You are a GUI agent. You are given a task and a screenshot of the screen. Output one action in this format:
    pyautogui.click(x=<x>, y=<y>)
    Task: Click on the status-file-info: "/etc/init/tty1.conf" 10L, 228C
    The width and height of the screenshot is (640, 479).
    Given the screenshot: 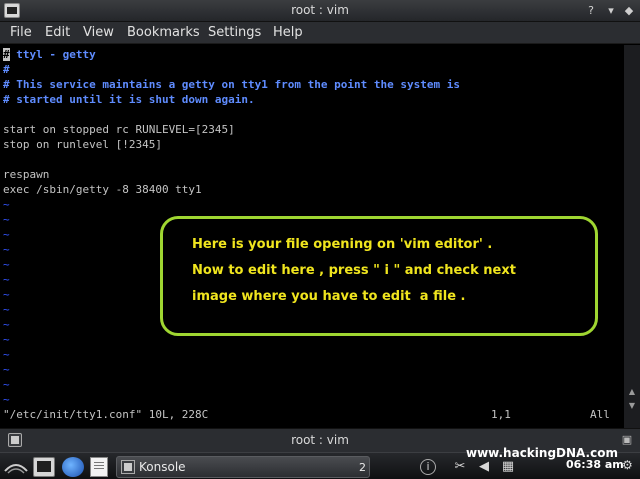 What is the action you would take?
    pyautogui.click(x=106, y=414)
    